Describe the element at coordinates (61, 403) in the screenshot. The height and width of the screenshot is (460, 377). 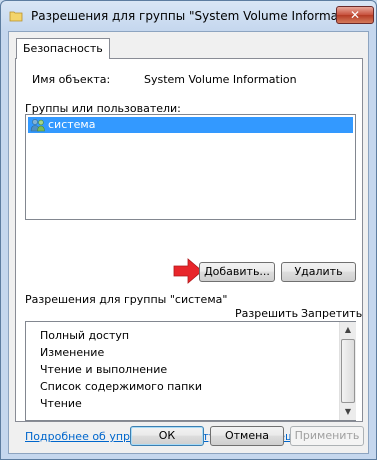
I see `permission-row: Чтение` at that location.